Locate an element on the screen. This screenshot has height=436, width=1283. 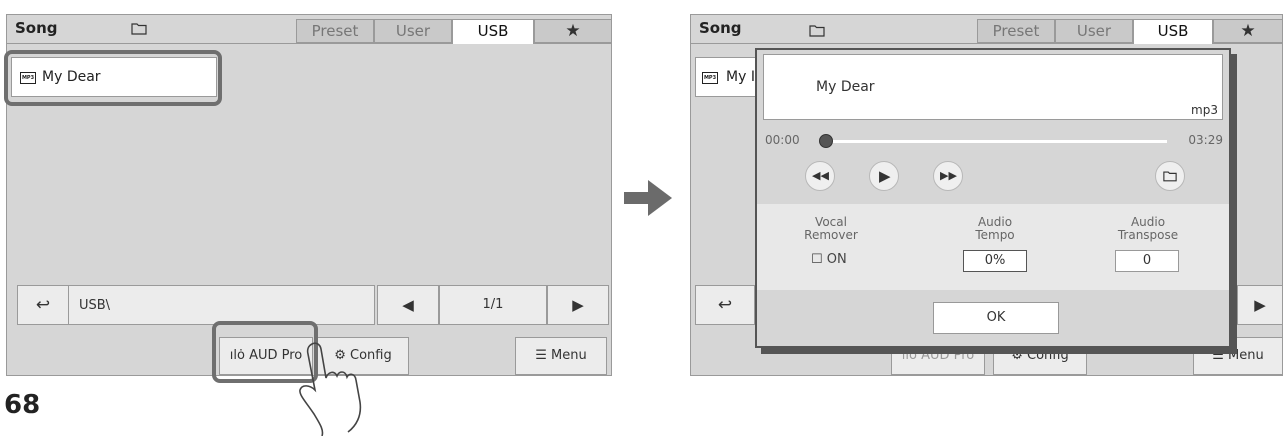
path-bar is located at coordinates (196, 305).